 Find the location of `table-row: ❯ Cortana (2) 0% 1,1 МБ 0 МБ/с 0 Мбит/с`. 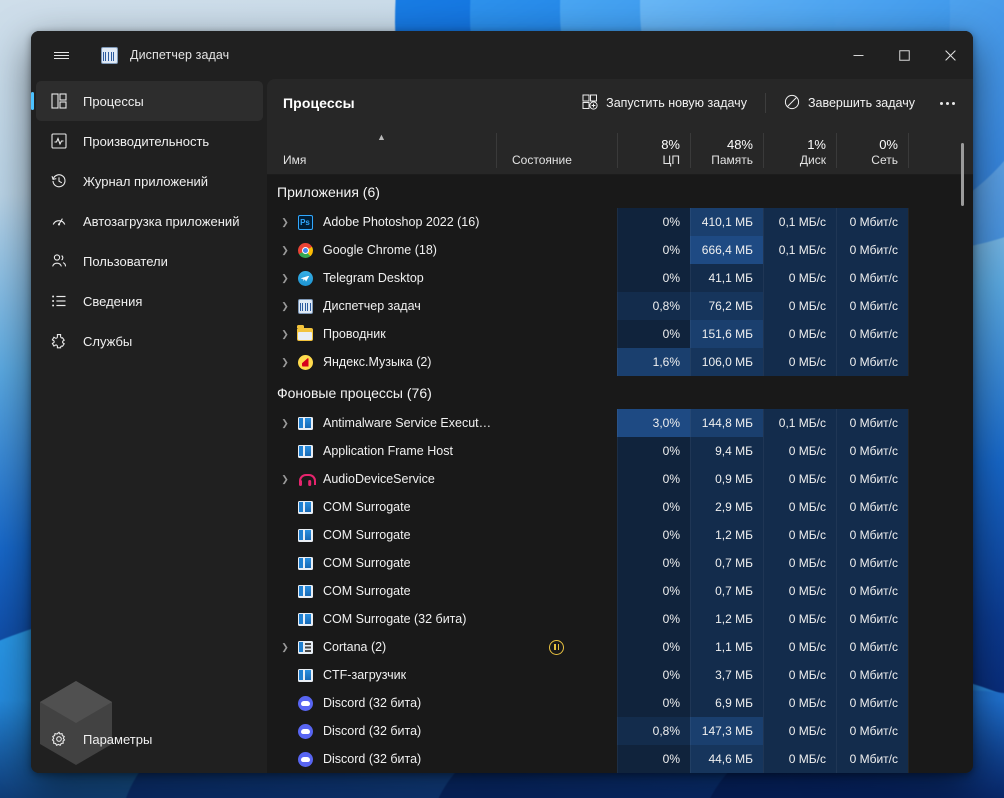

table-row: ❯ Cortana (2) 0% 1,1 МБ 0 МБ/с 0 Мбит/с is located at coordinates (620, 647).